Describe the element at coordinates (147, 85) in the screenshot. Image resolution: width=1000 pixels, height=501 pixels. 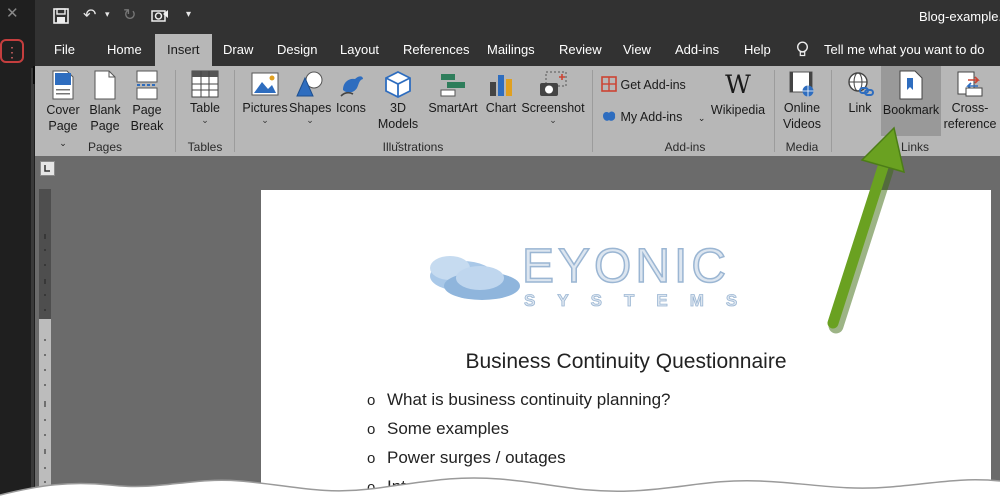
I see `page-break-icon` at that location.